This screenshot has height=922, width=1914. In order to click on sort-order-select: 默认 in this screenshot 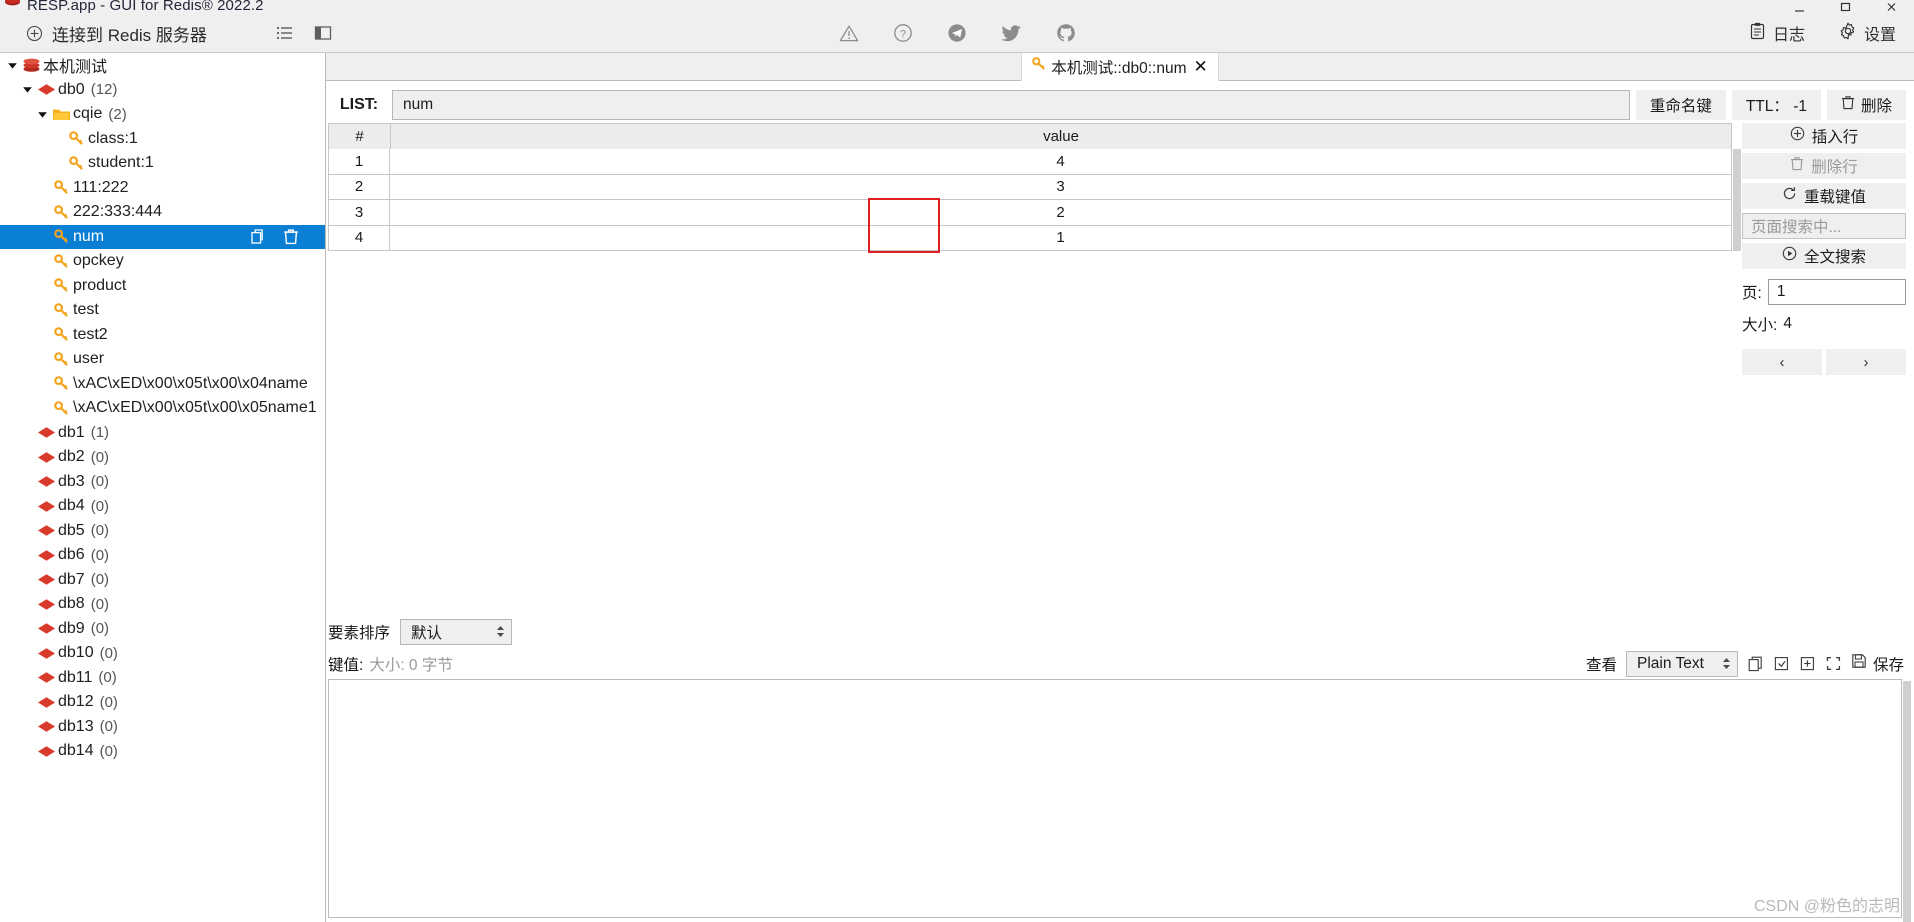, I will do `click(456, 631)`.